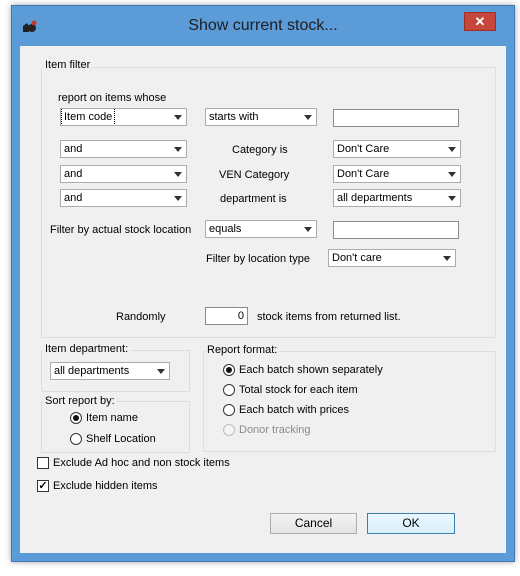  Describe the element at coordinates (254, 175) in the screenshot. I see `ven-category-label: VEN Category` at that location.